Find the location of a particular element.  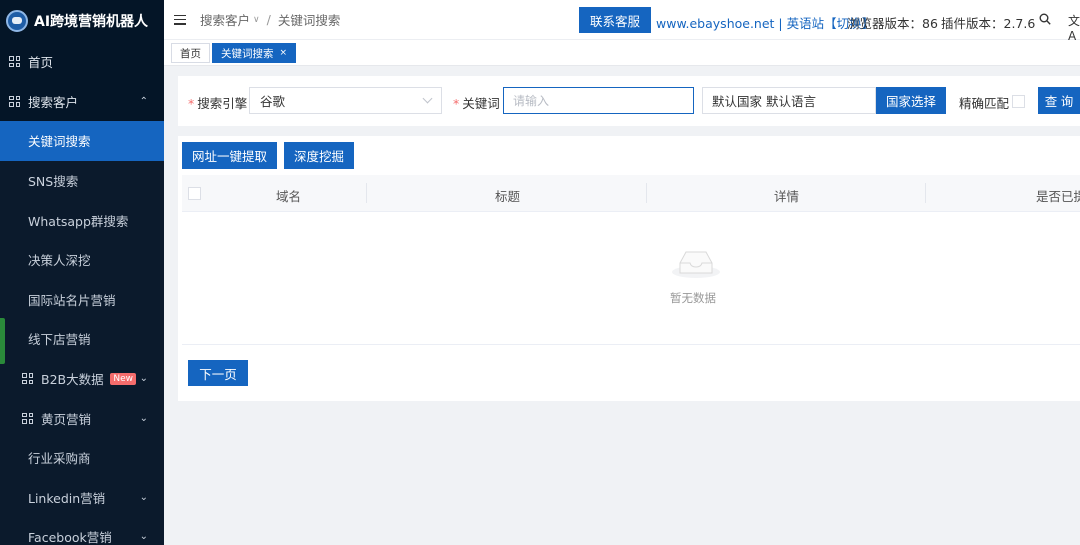

keyword-input is located at coordinates (598, 100).